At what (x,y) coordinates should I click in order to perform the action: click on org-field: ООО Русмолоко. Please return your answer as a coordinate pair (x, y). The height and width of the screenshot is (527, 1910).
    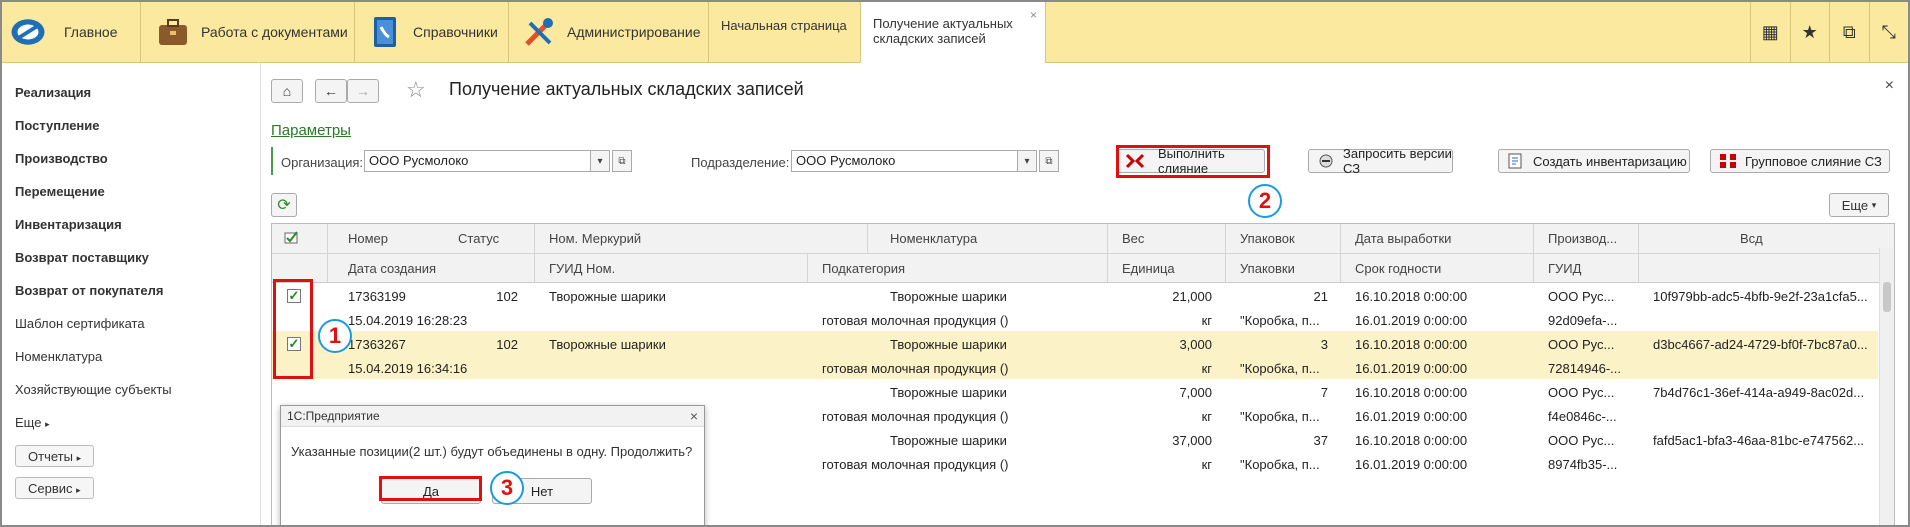
    Looking at the image, I should click on (477, 161).